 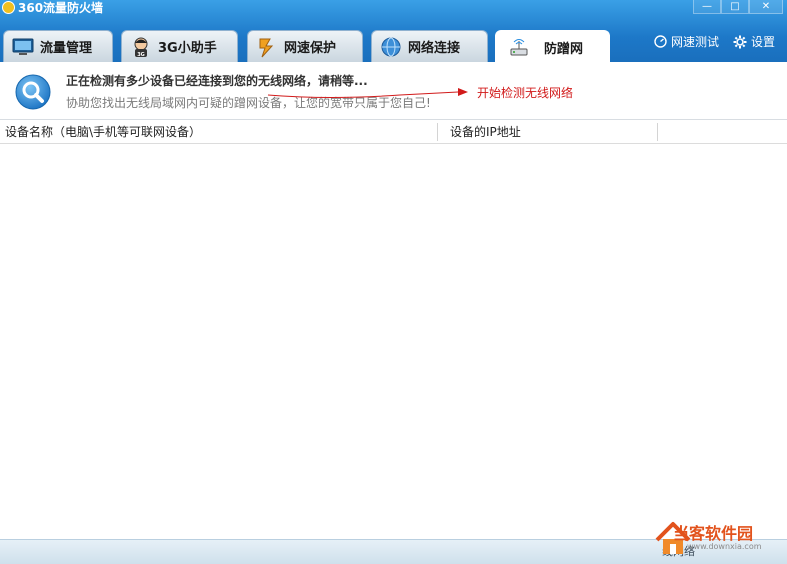 I want to click on column-header-ip-address: 设备的IP地址, so click(x=485, y=132).